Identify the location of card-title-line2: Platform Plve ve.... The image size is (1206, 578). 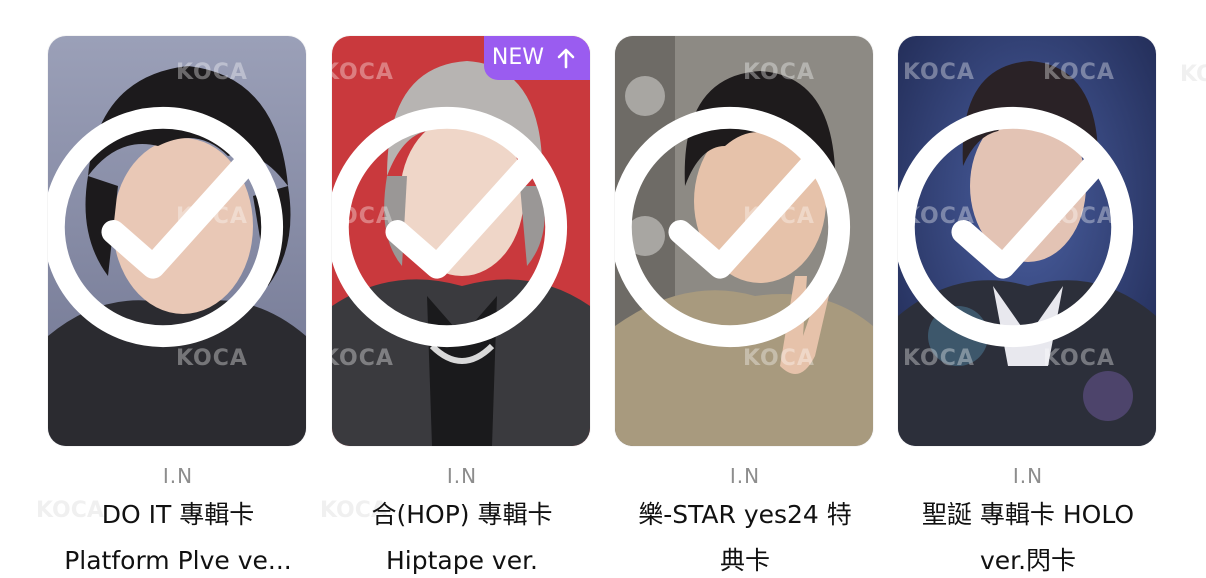
(178, 560).